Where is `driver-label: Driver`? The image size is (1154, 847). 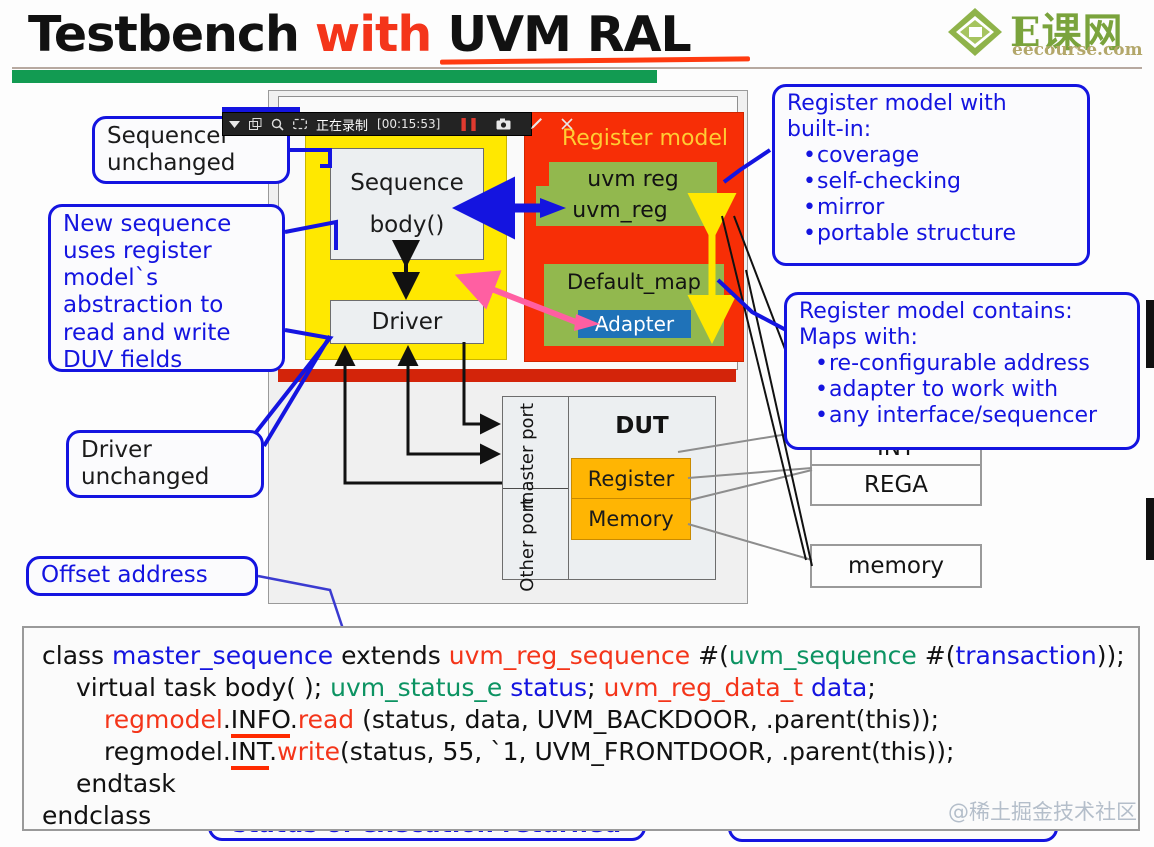
driver-label: Driver is located at coordinates (407, 322).